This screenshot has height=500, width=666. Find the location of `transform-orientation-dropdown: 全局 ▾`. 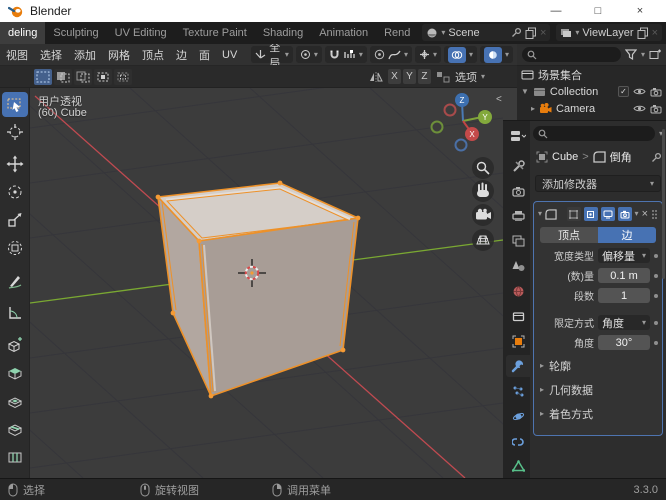

transform-orientation-dropdown: 全局 ▾ is located at coordinates (272, 54).